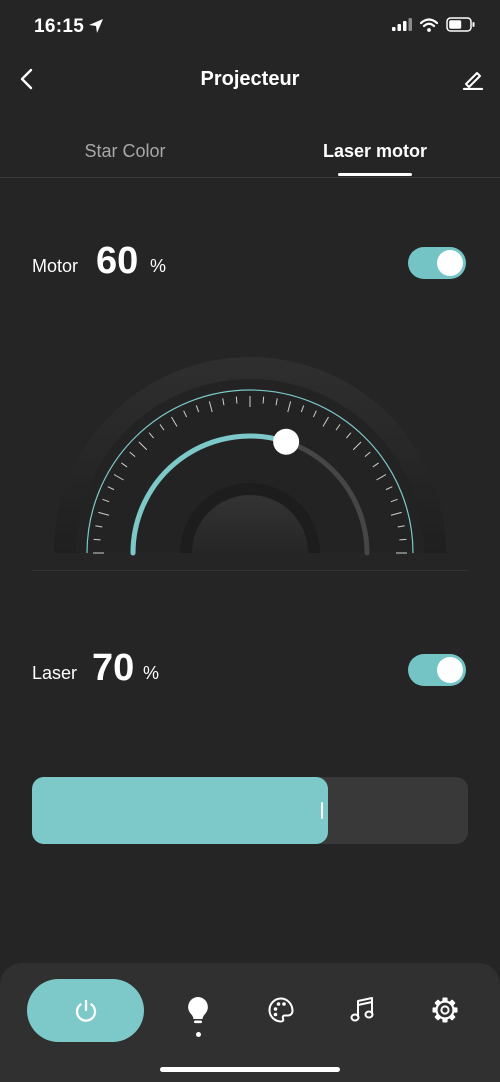 This screenshot has width=500, height=1082. I want to click on laser-slider-fill, so click(180, 810).